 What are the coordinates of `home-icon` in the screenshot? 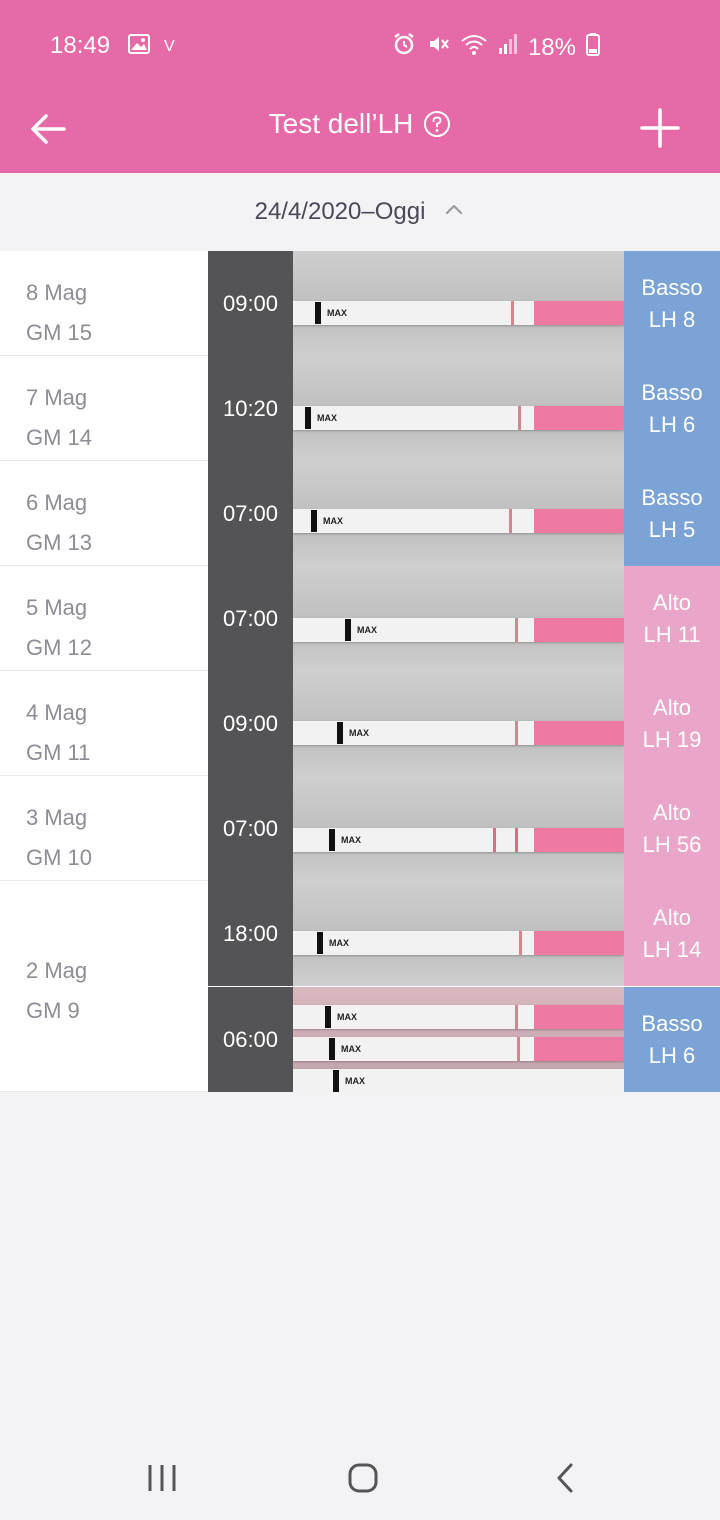 It's located at (363, 1478).